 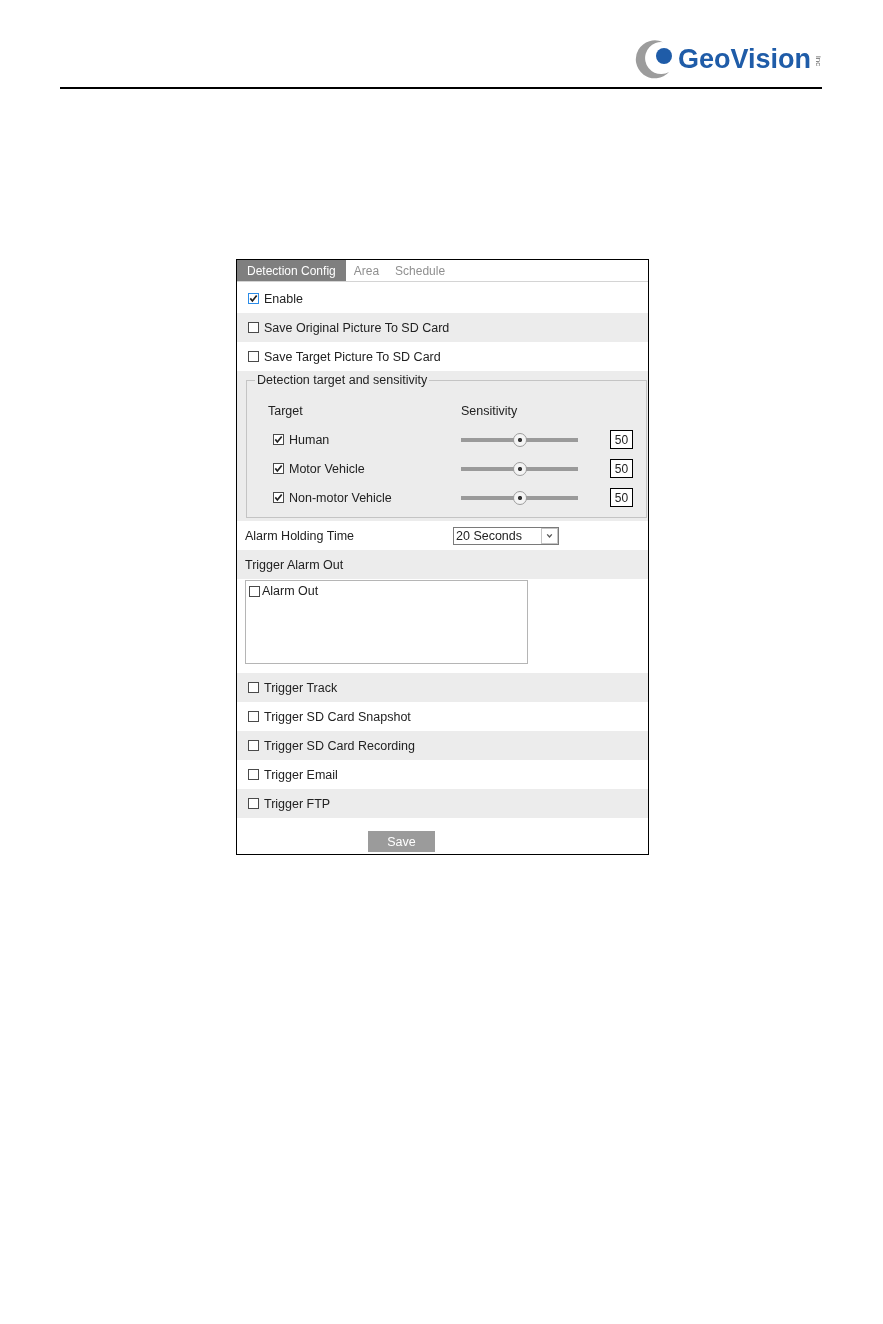 What do you see at coordinates (337, 716) in the screenshot?
I see `checkbox-label: Trigger SD Card Snapshot` at bounding box center [337, 716].